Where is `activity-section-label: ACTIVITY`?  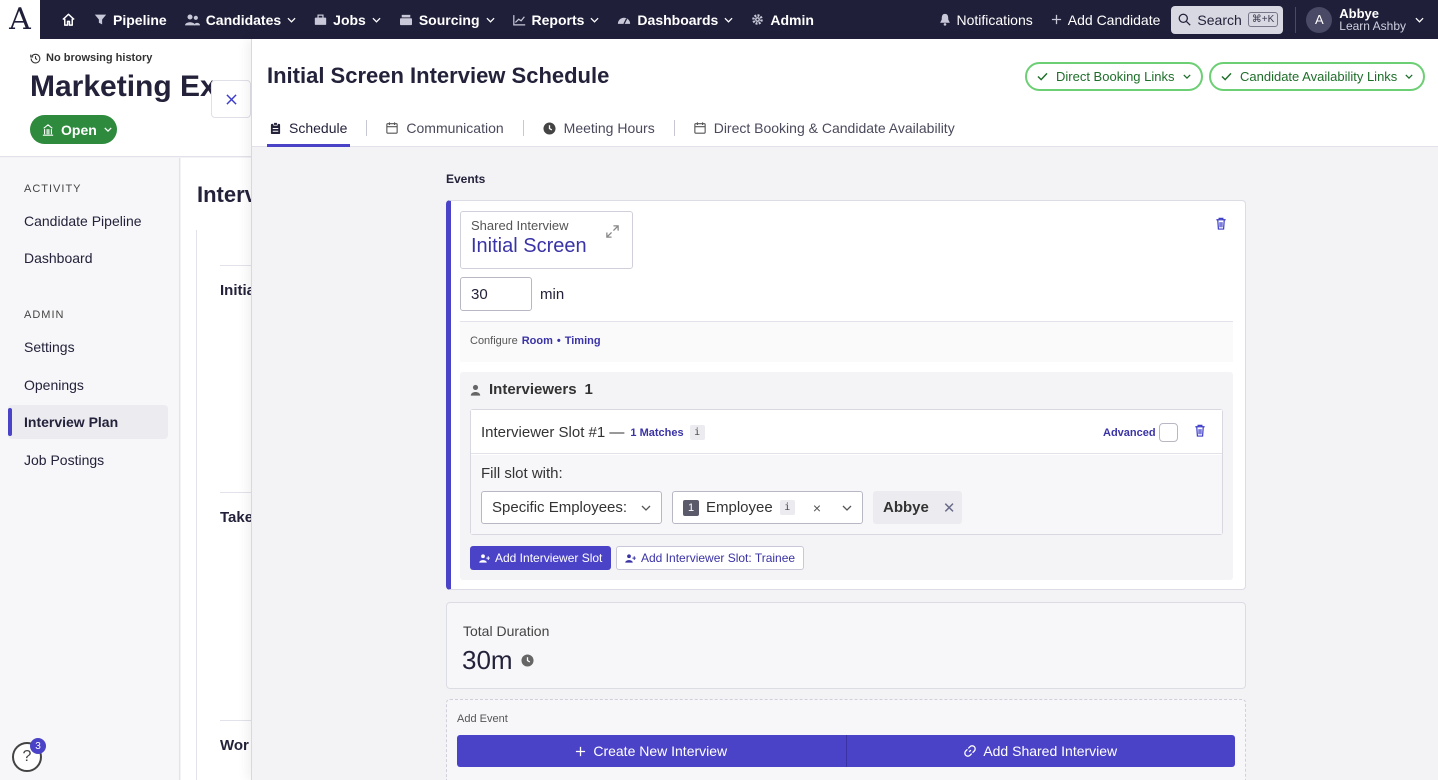
activity-section-label: ACTIVITY is located at coordinates (53, 189).